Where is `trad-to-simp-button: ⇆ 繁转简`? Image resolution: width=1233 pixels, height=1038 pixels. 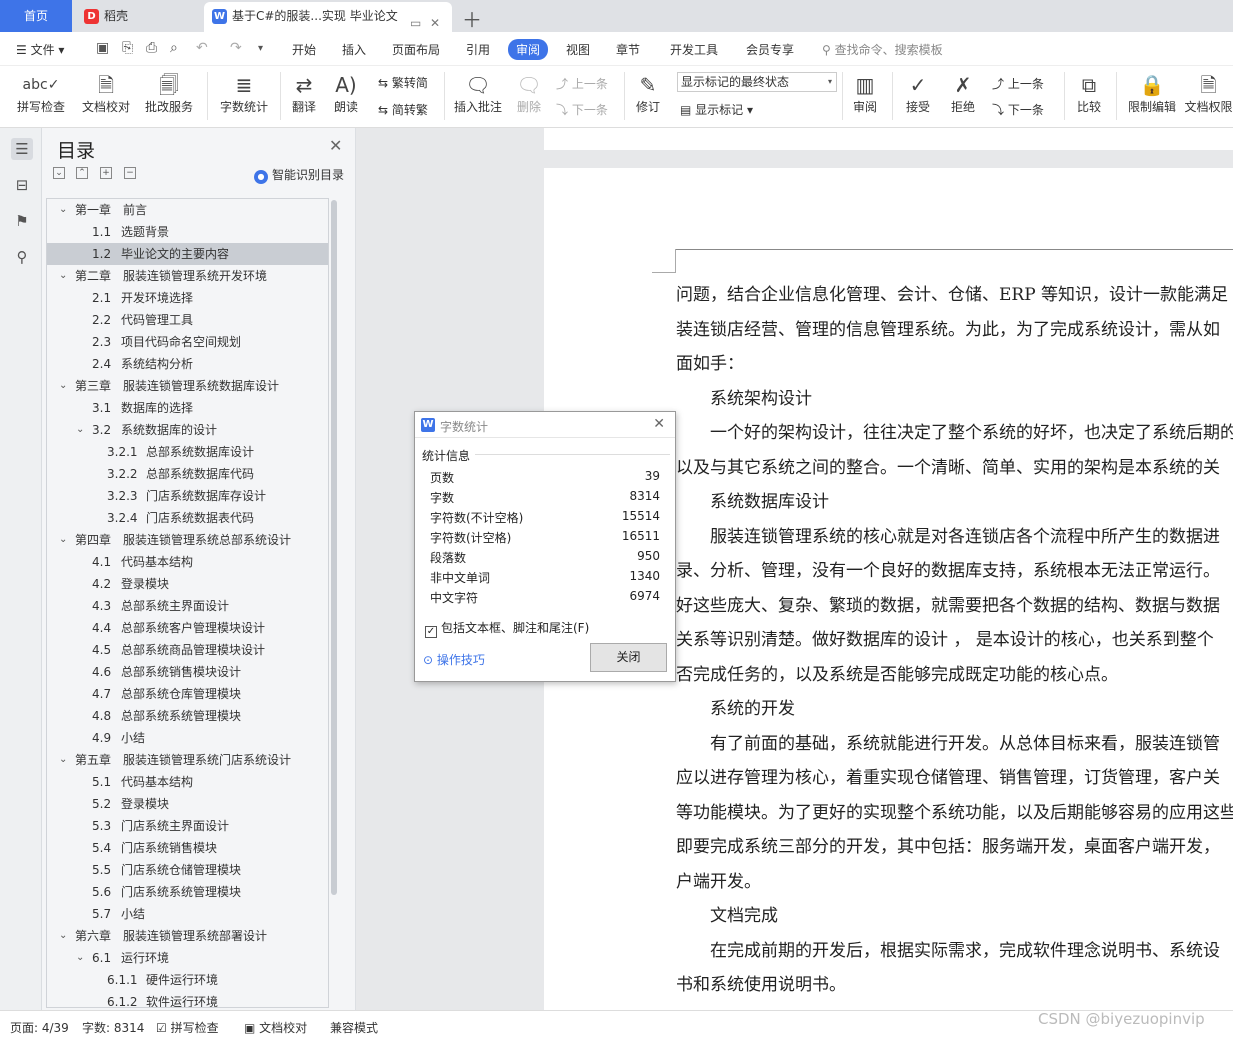 trad-to-simp-button: ⇆ 繁转简 is located at coordinates (403, 82).